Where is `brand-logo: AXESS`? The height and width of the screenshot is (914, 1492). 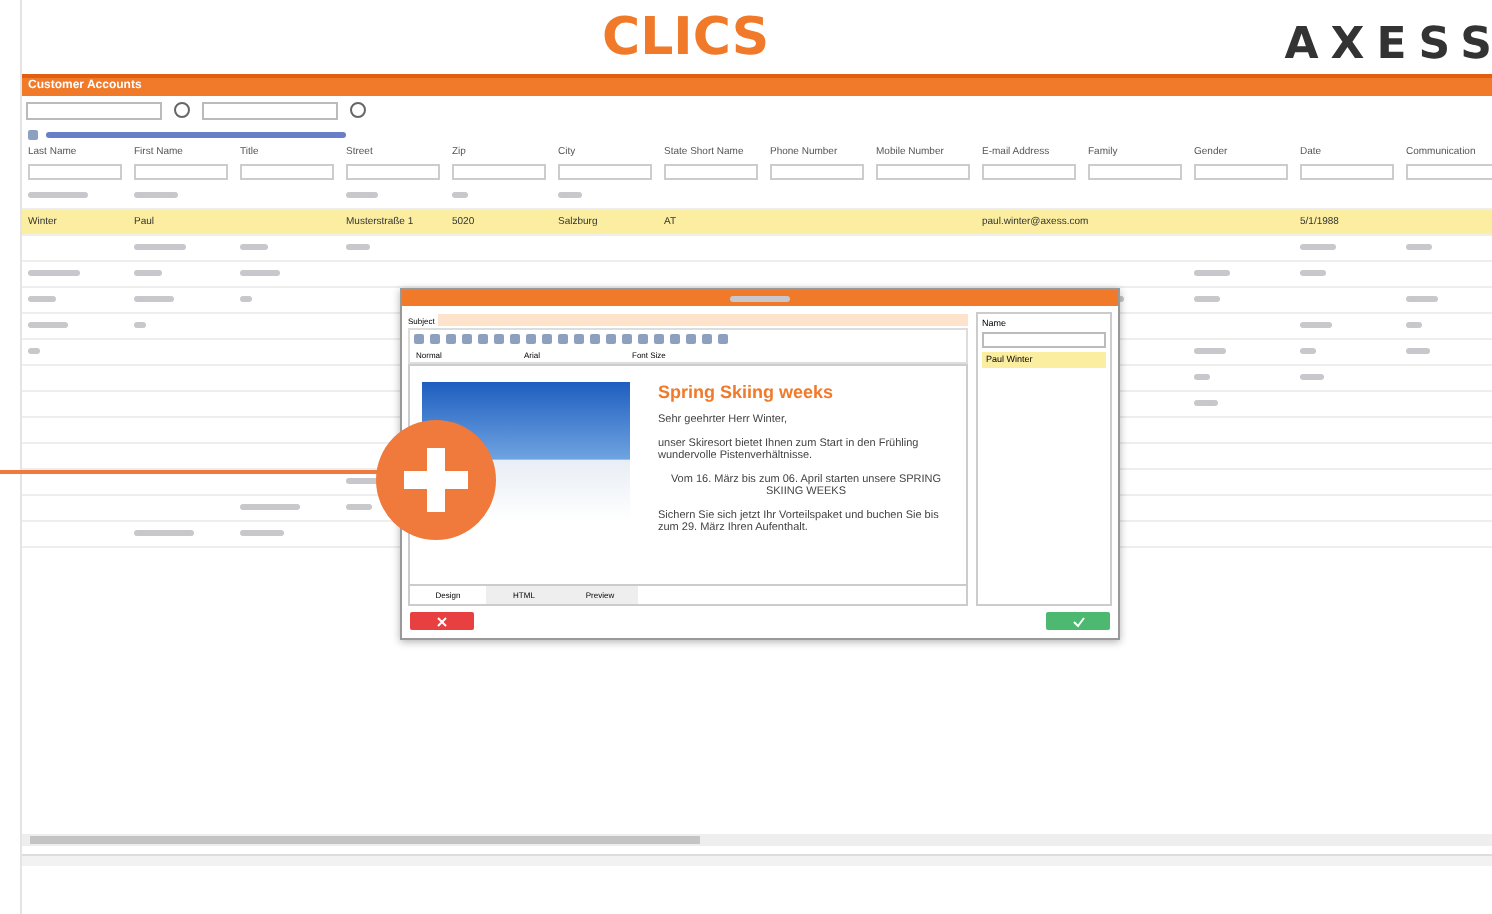 brand-logo: AXESS is located at coordinates (1388, 45).